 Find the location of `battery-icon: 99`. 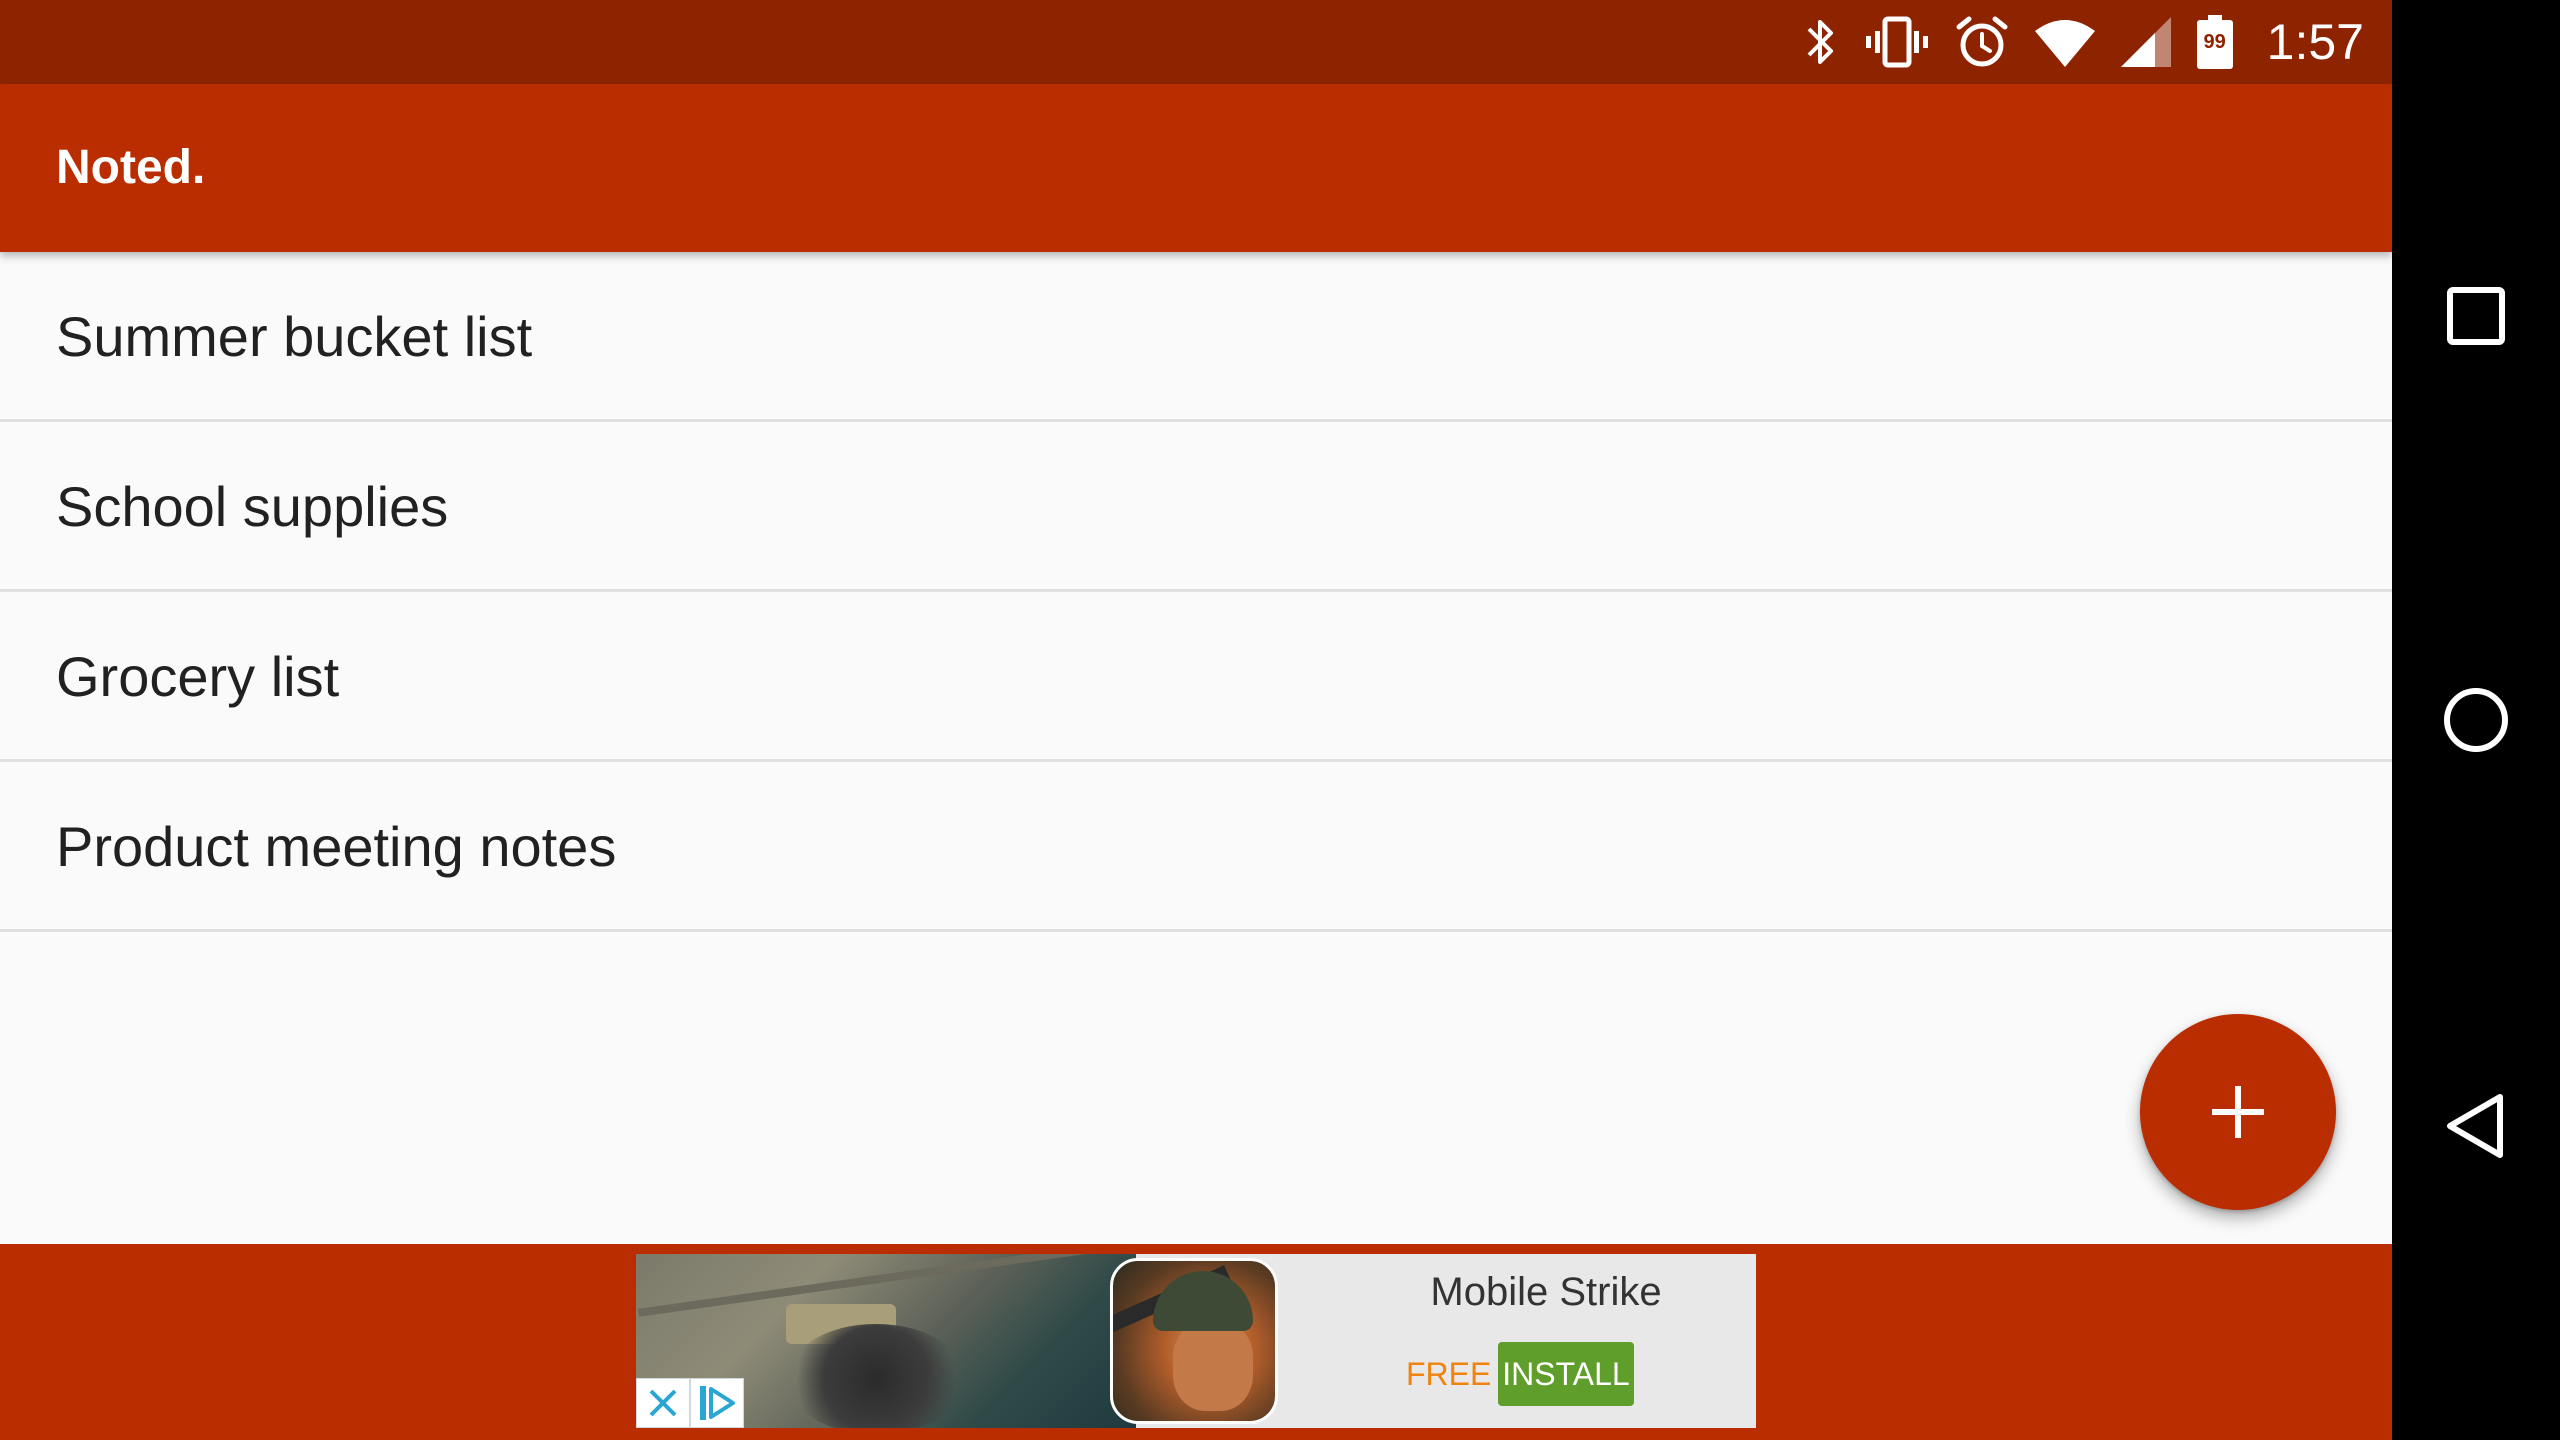

battery-icon: 99 is located at coordinates (2214, 42).